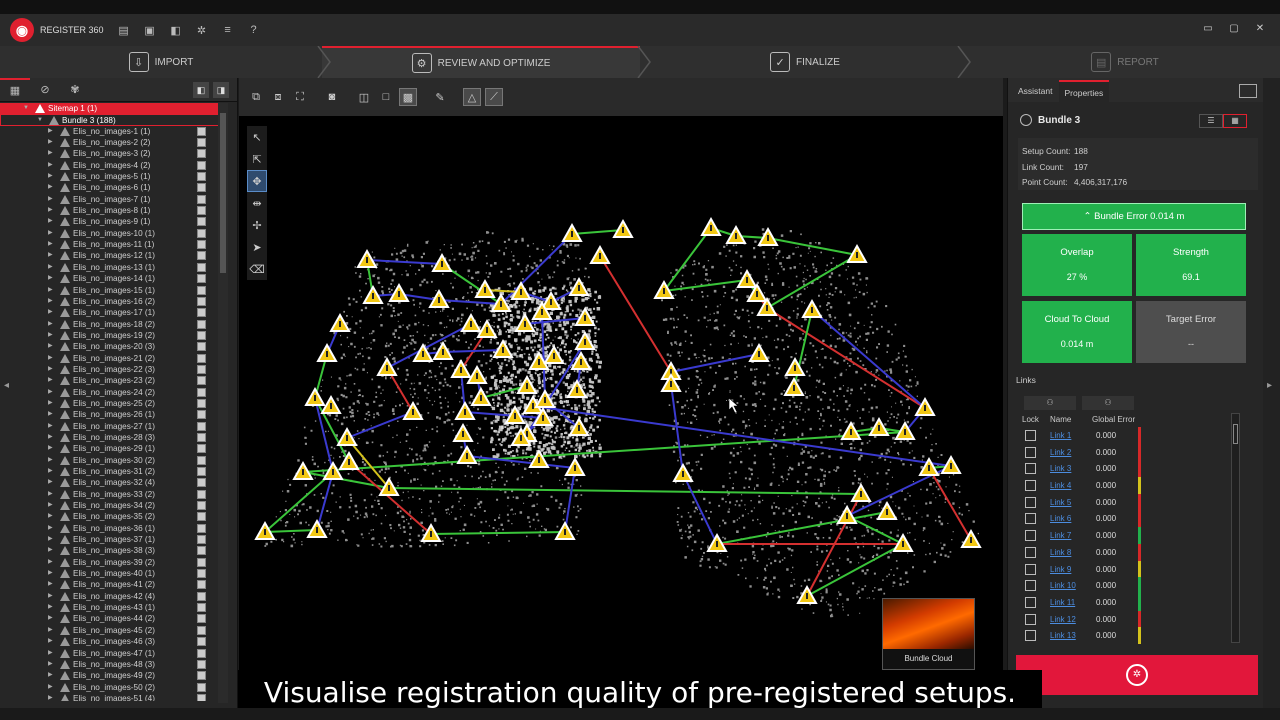  What do you see at coordinates (1060, 518) in the screenshot?
I see `link-name: Link 6` at bounding box center [1060, 518].